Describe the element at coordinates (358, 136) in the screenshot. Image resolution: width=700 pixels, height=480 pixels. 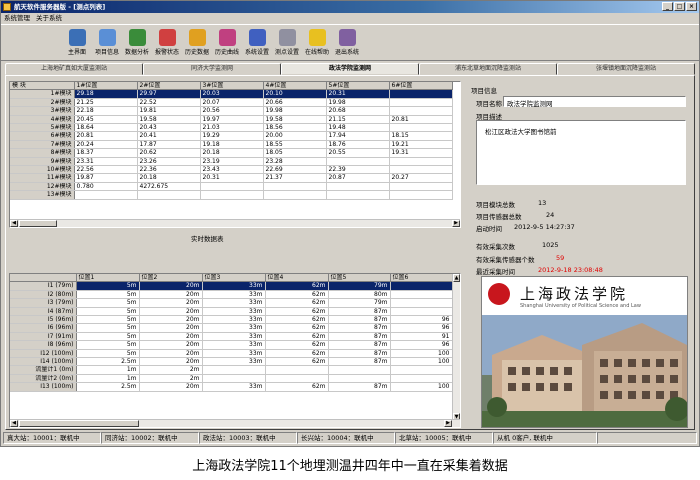
I see `table-cell: 17.94` at that location.